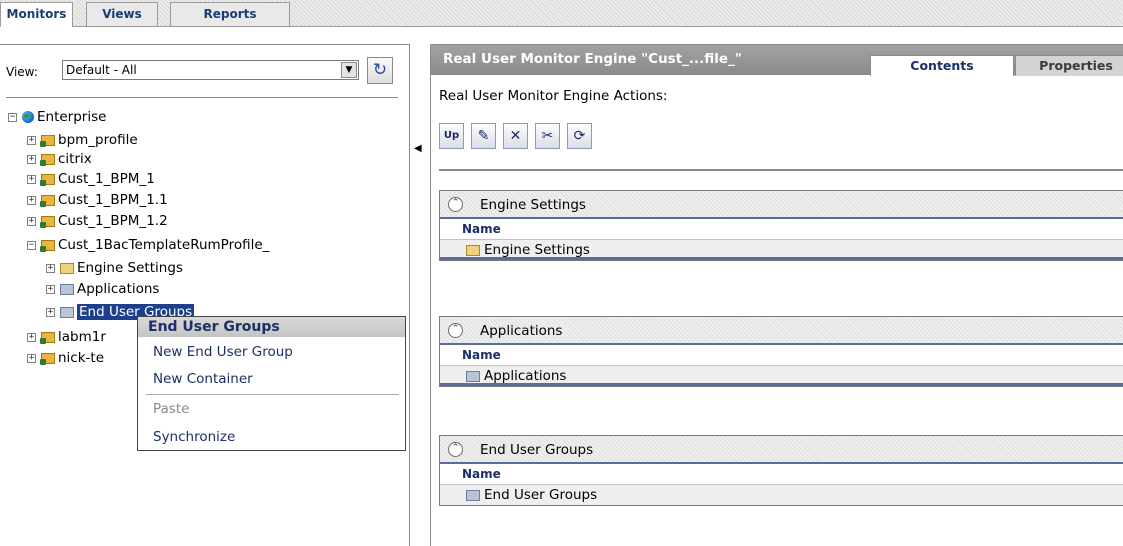  I want to click on divider, so click(202, 97).